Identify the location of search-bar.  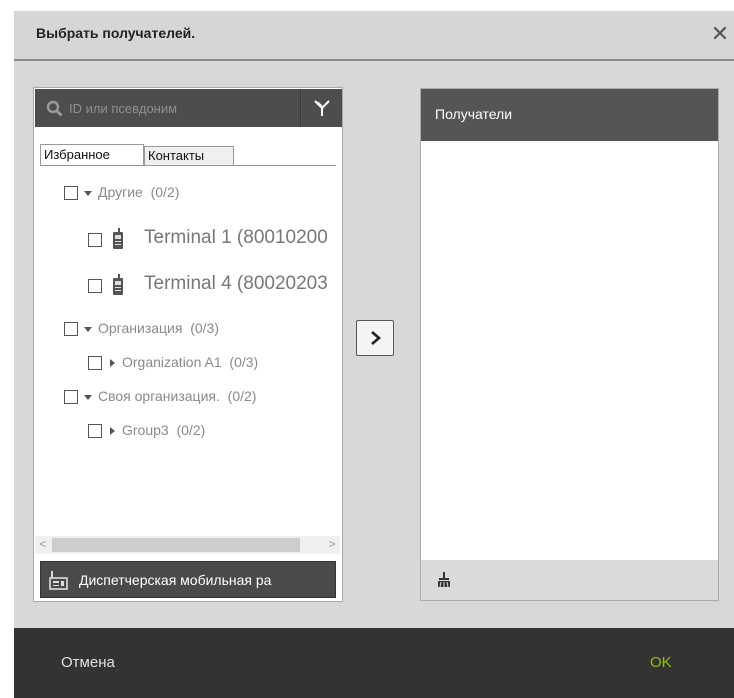
(188, 108).